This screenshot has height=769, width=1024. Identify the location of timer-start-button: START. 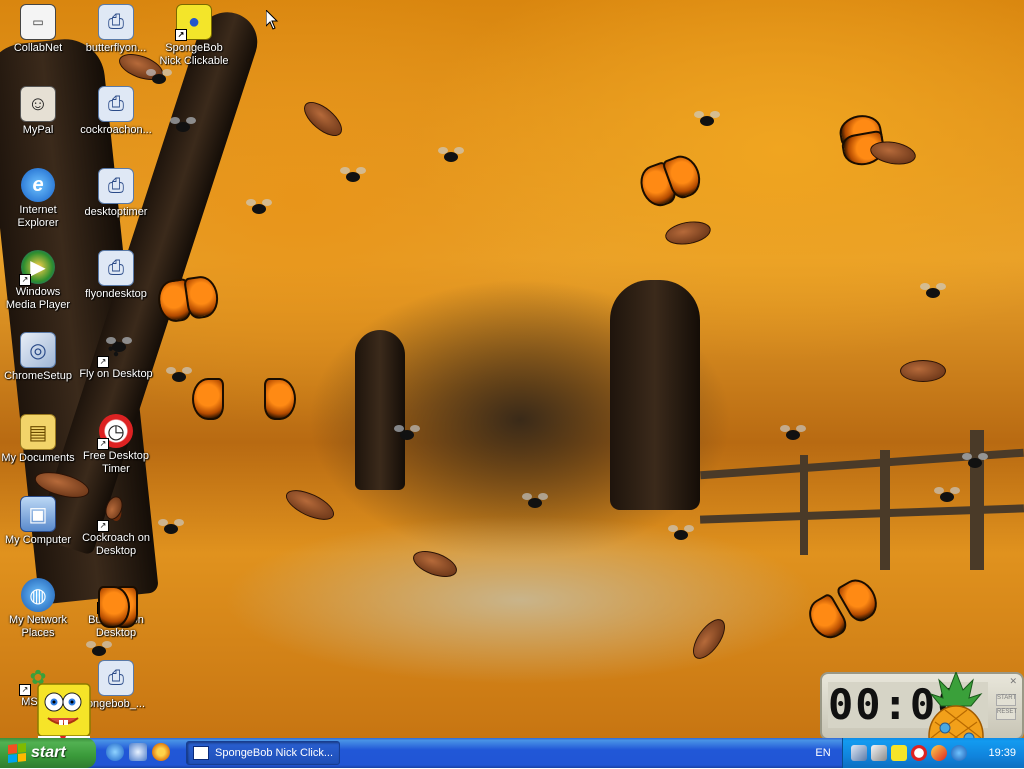
(1006, 700).